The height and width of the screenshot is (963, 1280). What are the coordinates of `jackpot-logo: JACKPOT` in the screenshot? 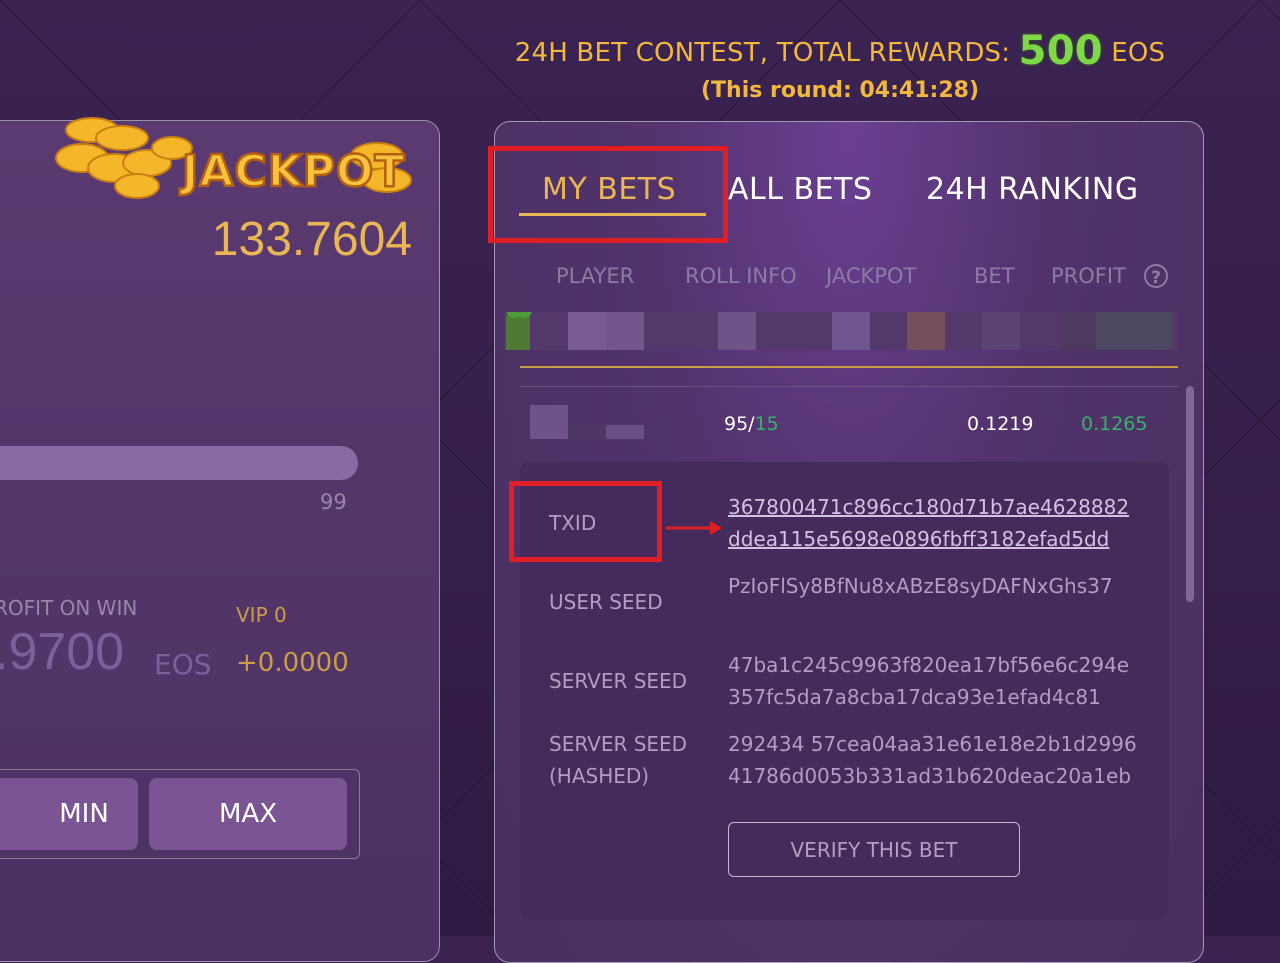 It's located at (233, 158).